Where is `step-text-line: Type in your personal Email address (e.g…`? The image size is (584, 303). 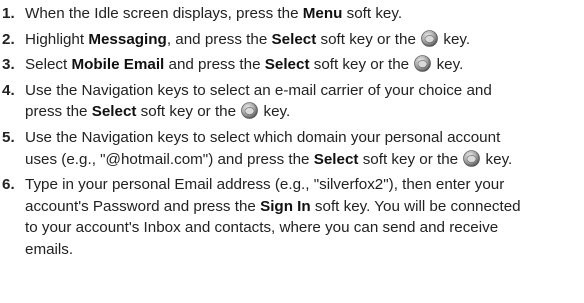 step-text-line: Type in your personal Email address (e.g… is located at coordinates (265, 185).